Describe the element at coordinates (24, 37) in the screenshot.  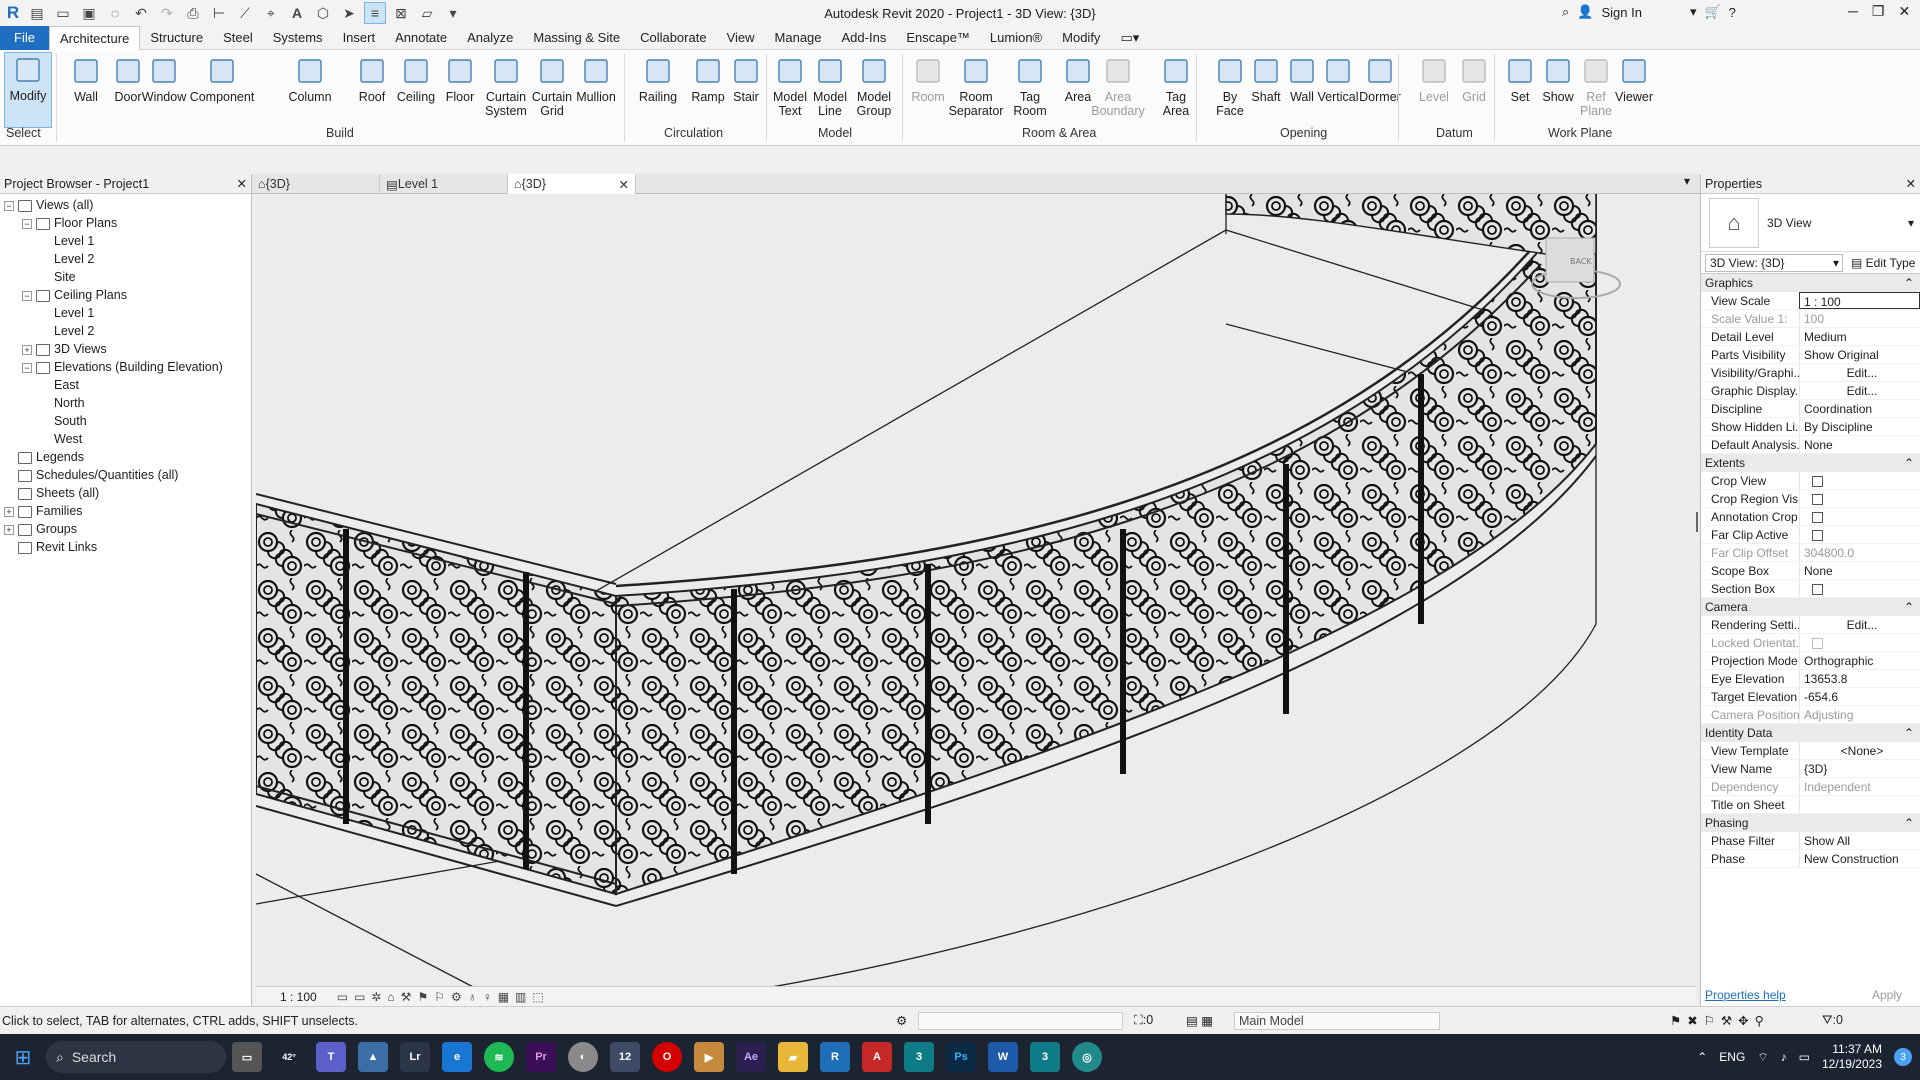
I see `tab-file: File` at that location.